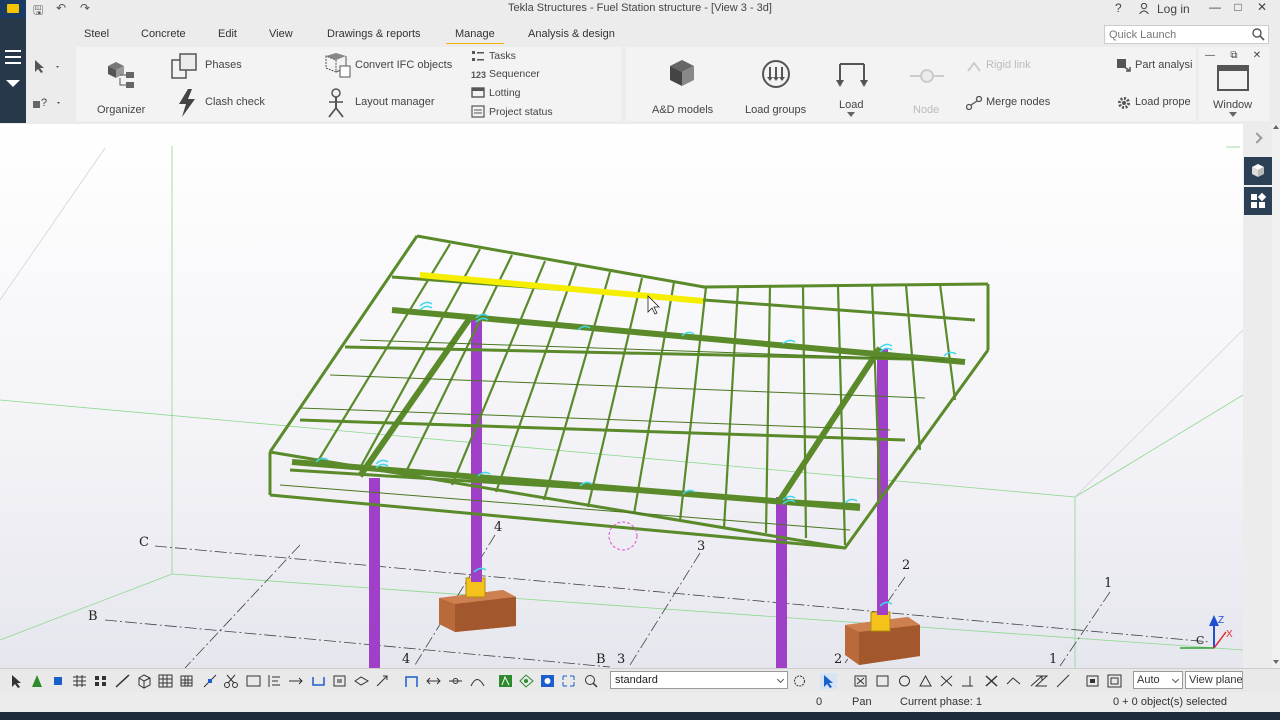 The image size is (1280, 720). Describe the element at coordinates (776, 74) in the screenshot. I see `load-groups-icon` at that location.